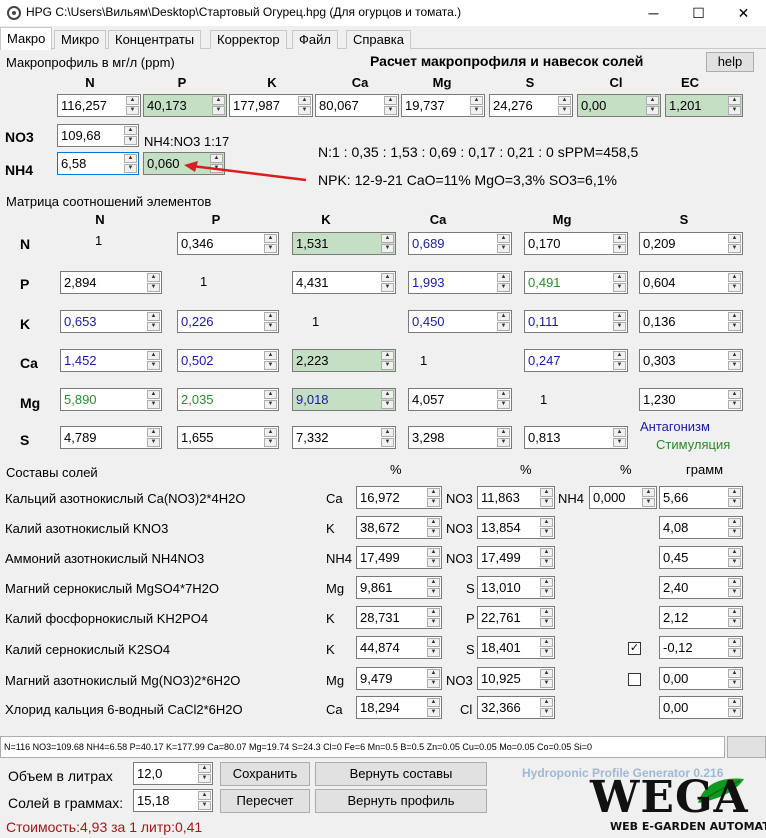  I want to click on close-button: ✕, so click(743, 13).